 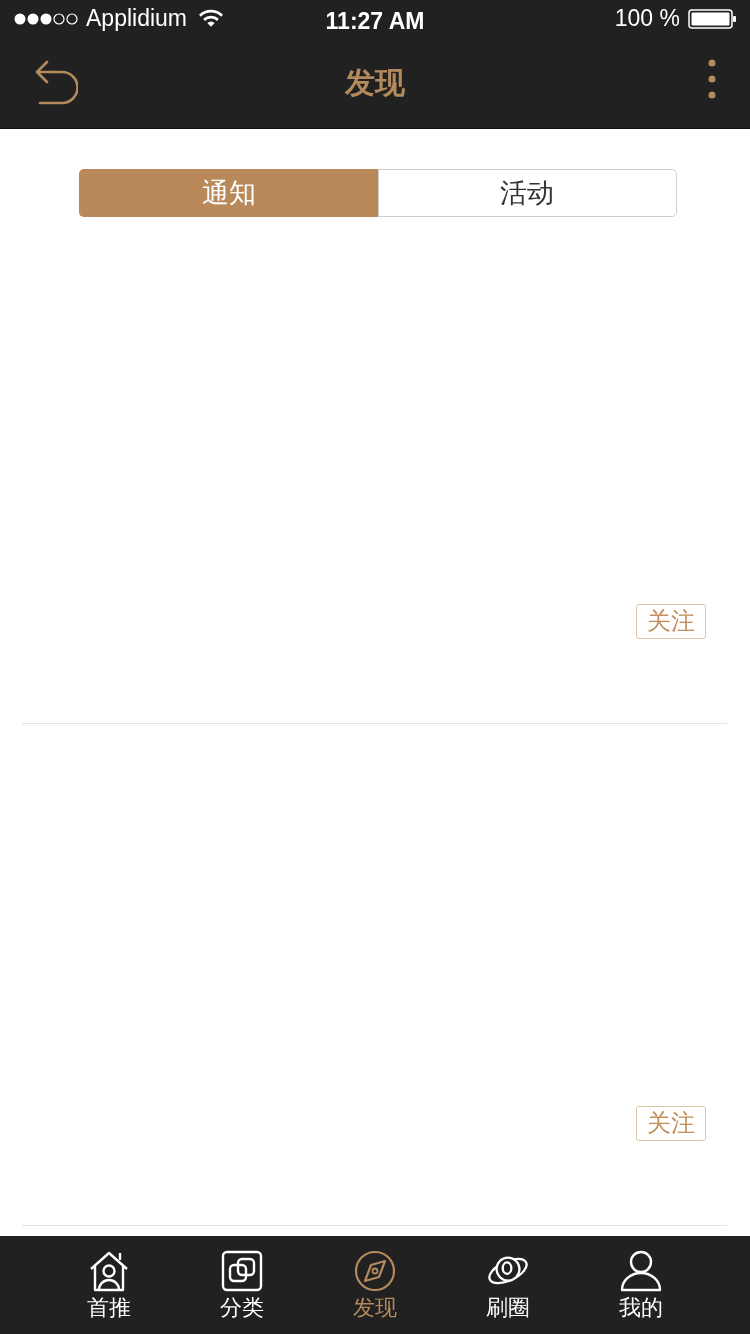 What do you see at coordinates (46, 18) in the screenshot?
I see `signal-icon` at bounding box center [46, 18].